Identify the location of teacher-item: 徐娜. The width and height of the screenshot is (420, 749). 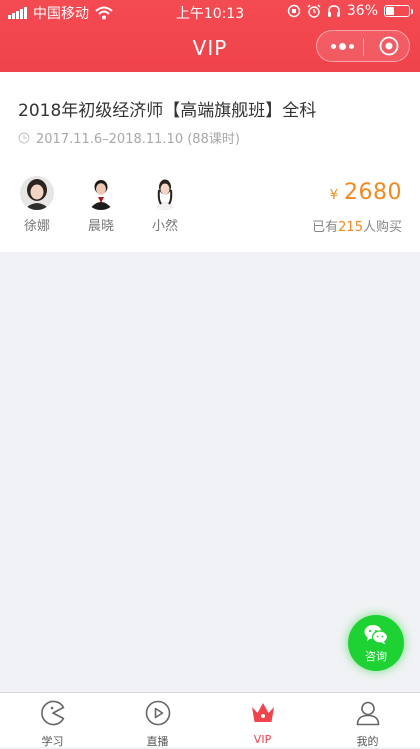
(37, 205).